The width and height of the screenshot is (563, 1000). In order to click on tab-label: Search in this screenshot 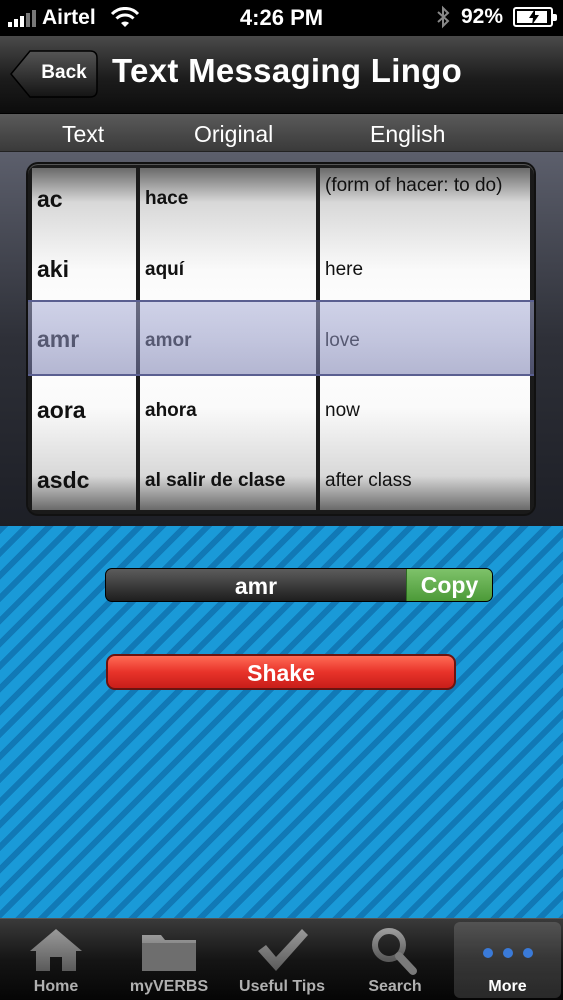, I will do `click(395, 986)`.